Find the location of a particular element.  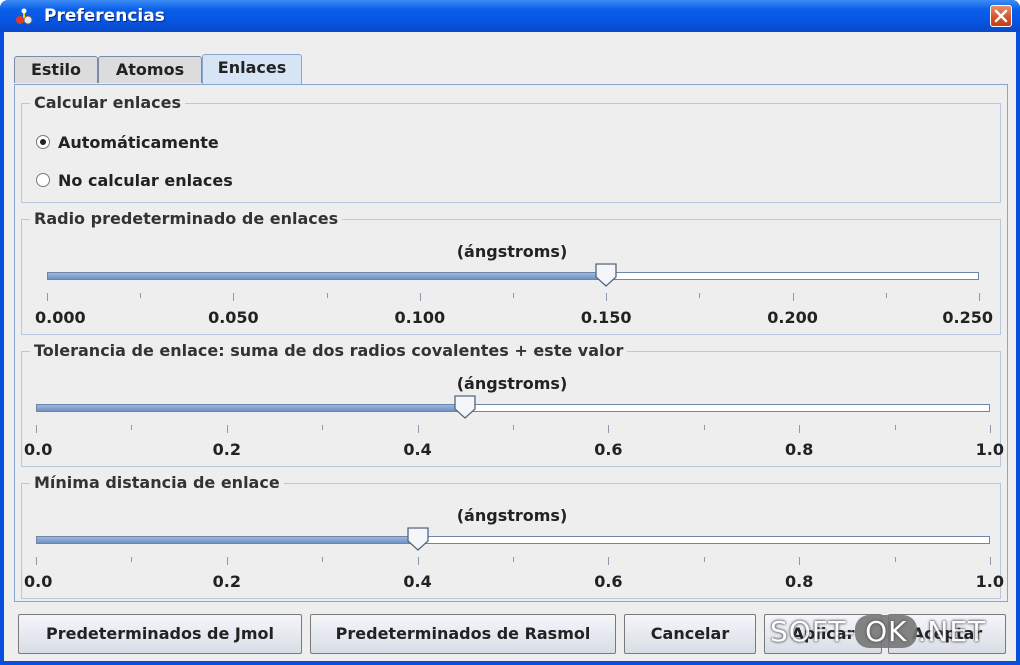

radio-no-calculate: No calcular enlaces is located at coordinates (134, 180).